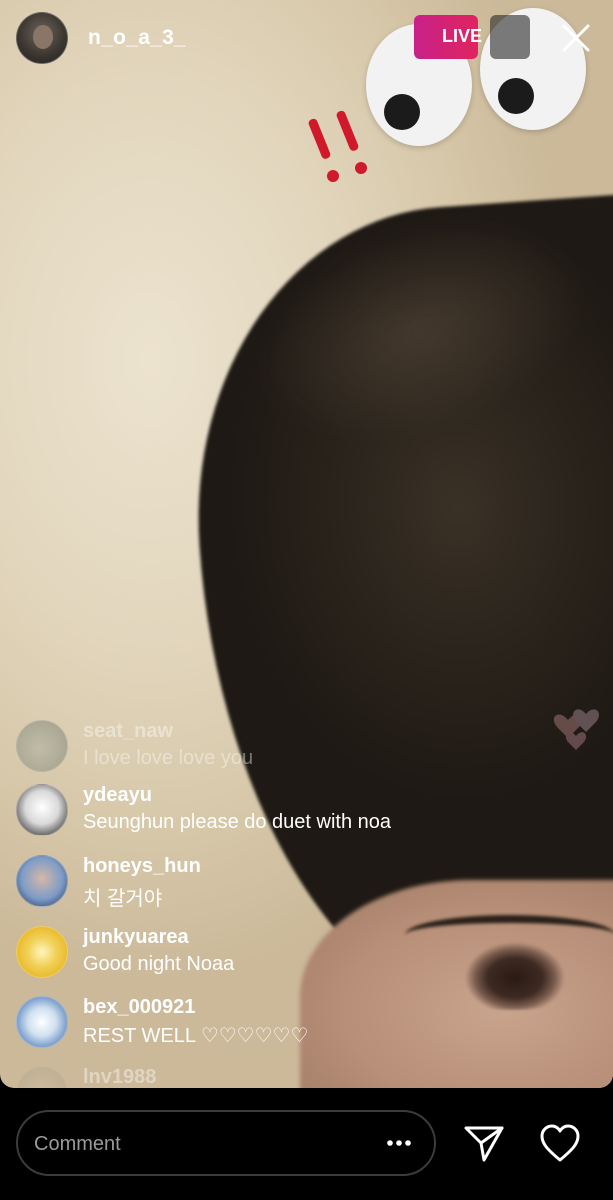  I want to click on viewer-count-badge, so click(510, 37).